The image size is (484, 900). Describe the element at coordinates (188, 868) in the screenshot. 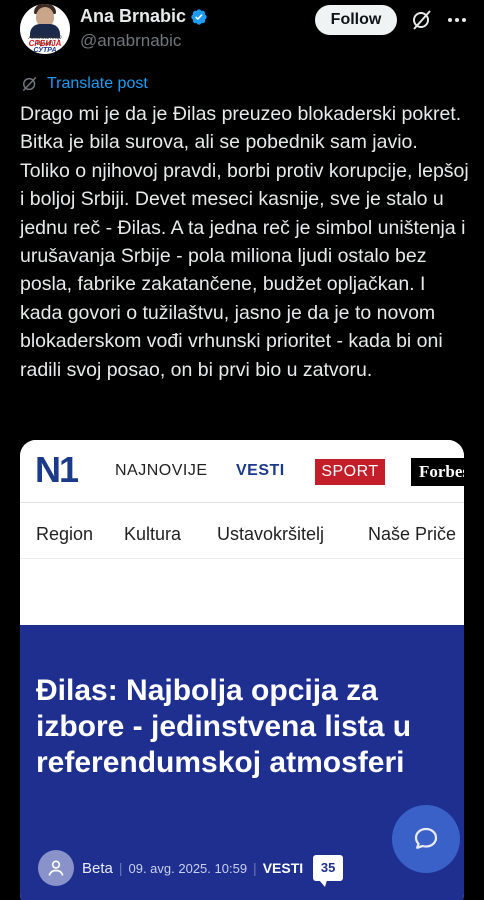

I see `article-date: 09. avg. 2025. 10:59` at that location.